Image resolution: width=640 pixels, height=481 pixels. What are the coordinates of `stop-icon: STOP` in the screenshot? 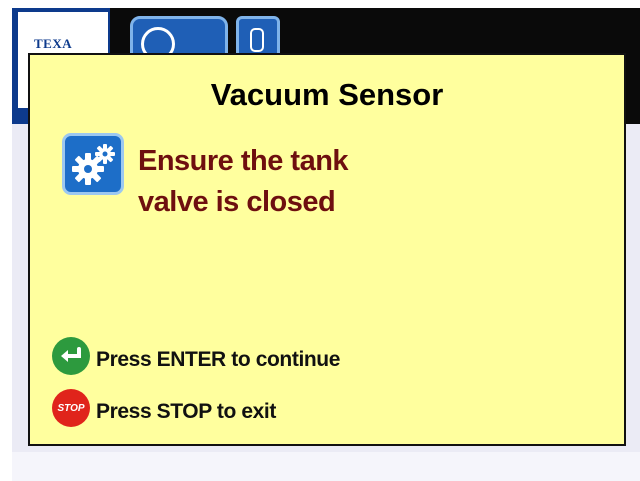 It's located at (71, 408).